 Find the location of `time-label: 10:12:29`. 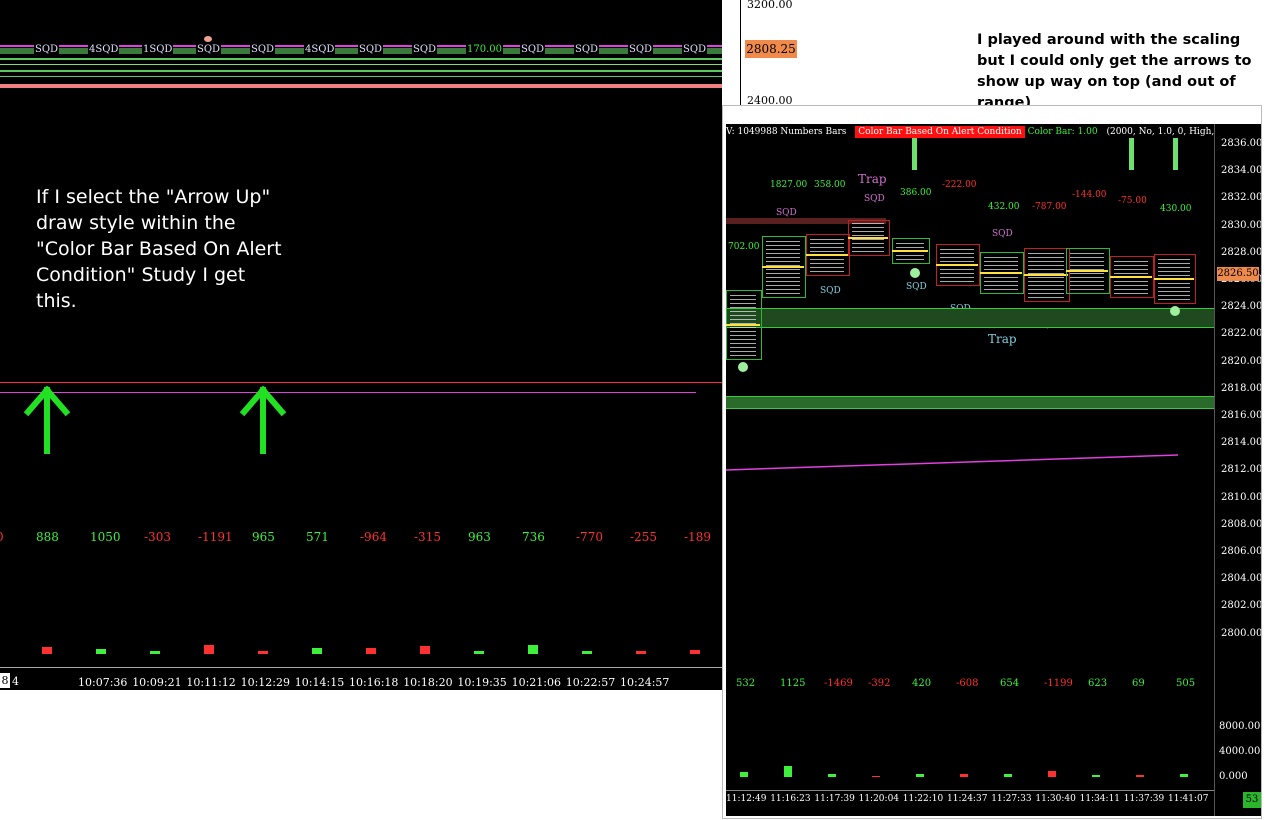

time-label: 10:12:29 is located at coordinates (265, 682).